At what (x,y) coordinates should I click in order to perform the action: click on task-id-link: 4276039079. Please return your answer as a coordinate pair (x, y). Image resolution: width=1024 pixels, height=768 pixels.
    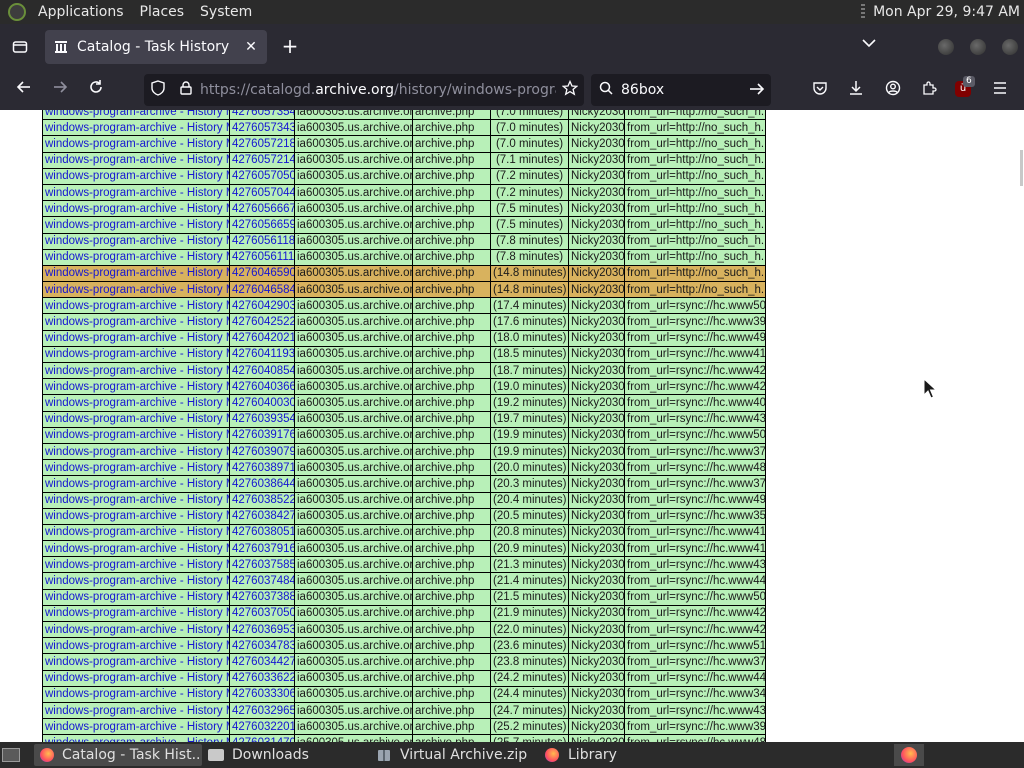
    Looking at the image, I should click on (263, 452).